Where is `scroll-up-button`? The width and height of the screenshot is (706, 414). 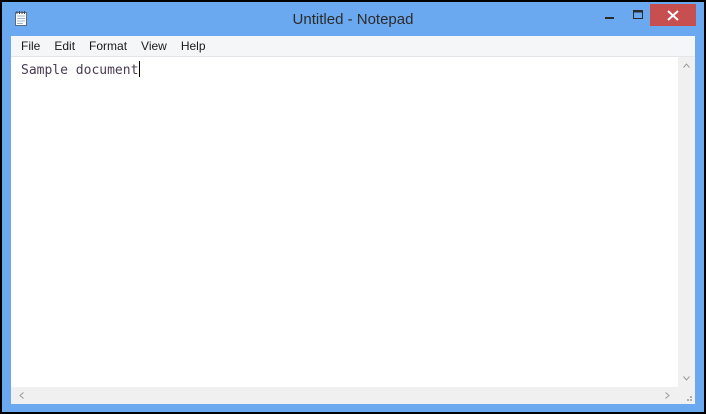 scroll-up-button is located at coordinates (686, 65).